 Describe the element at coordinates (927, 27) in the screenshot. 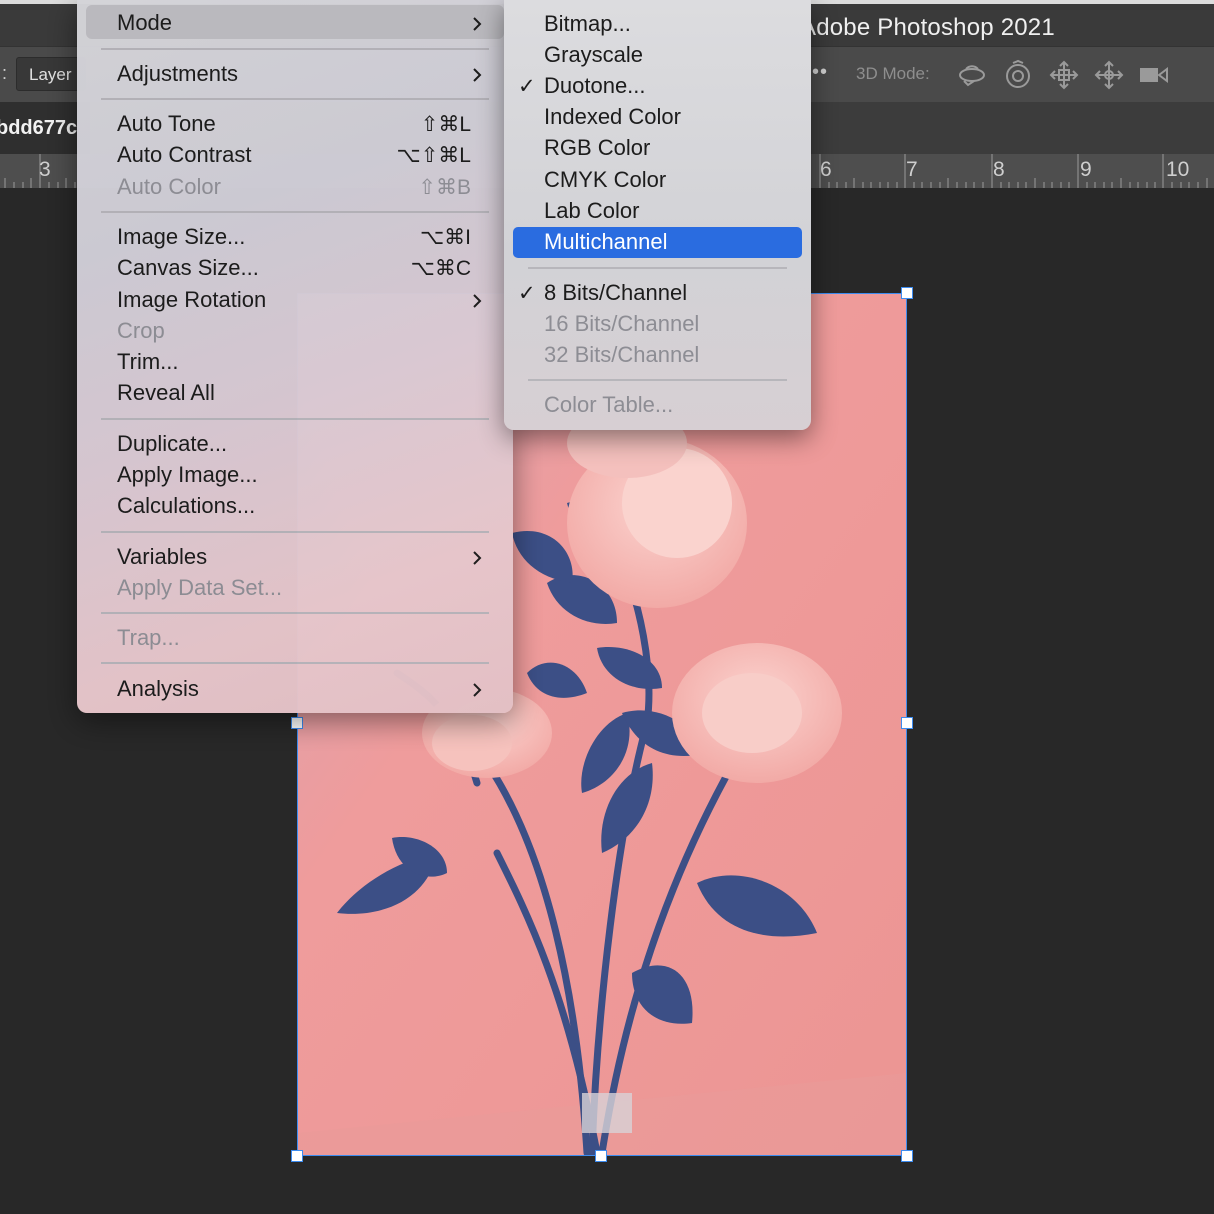

I see `app-title: Adobe Photoshop 2021` at that location.